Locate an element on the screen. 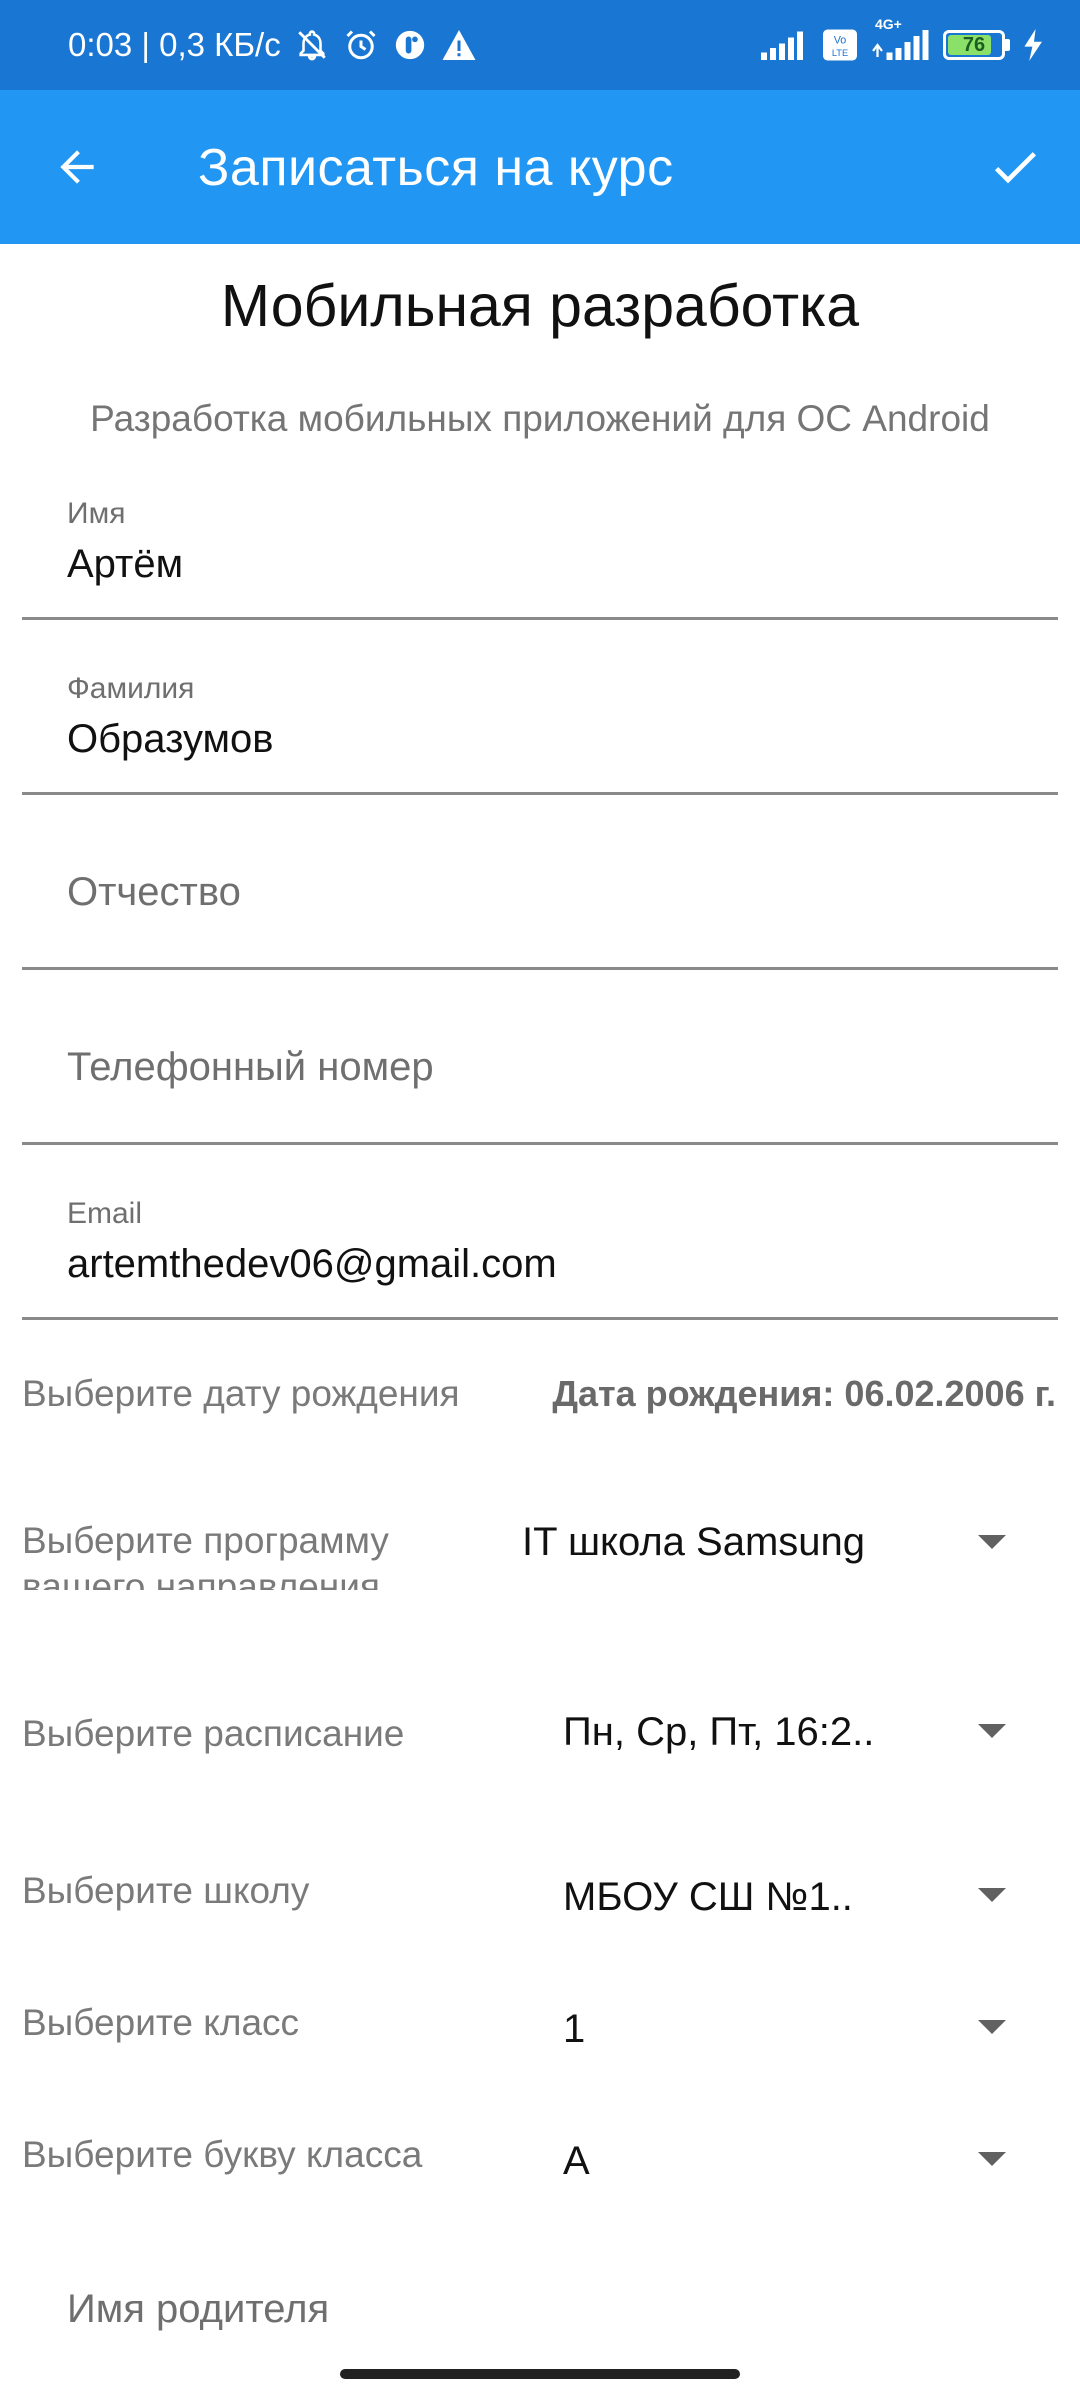  school-label: Выберите школу is located at coordinates (166, 1890).